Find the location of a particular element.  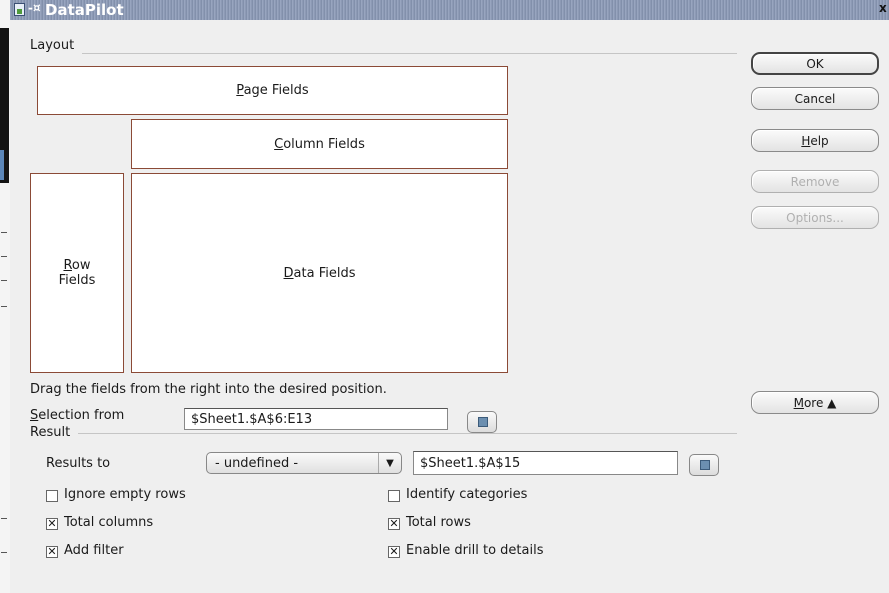

help-button: Help is located at coordinates (815, 140).